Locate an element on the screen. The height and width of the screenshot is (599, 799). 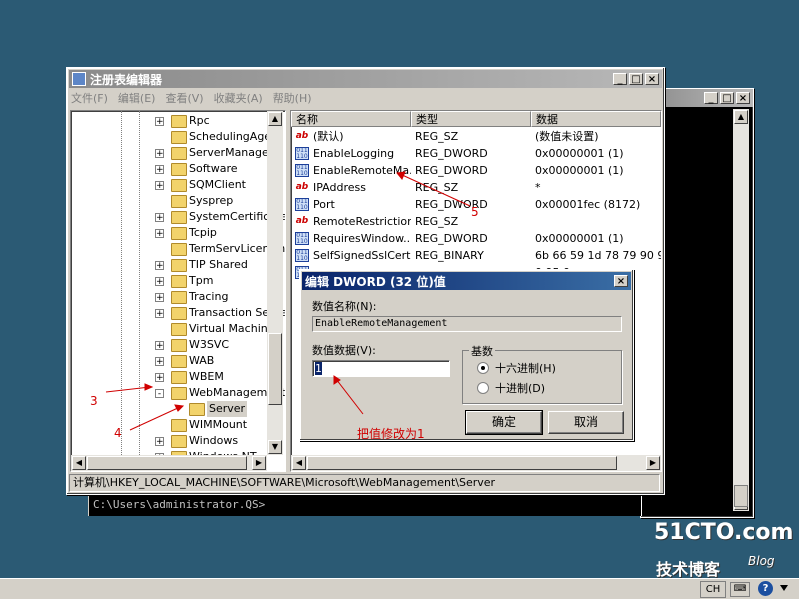
value-data: 0x00001fec (8172) is located at coordinates (588, 204).